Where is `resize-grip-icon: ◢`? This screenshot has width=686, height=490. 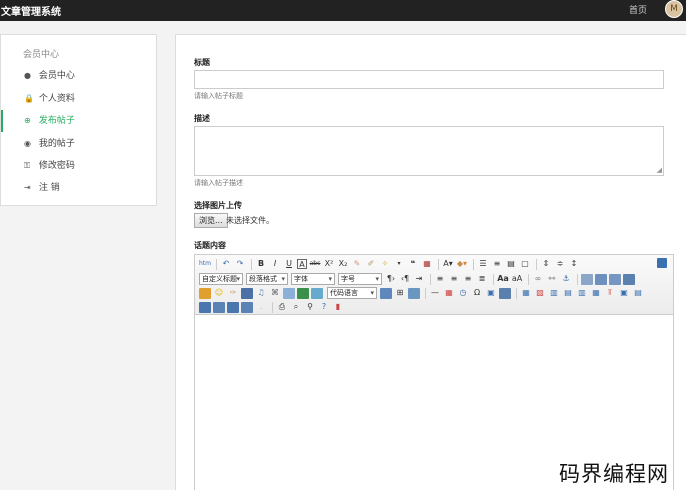
resize-grip-icon: ◢ is located at coordinates (659, 170).